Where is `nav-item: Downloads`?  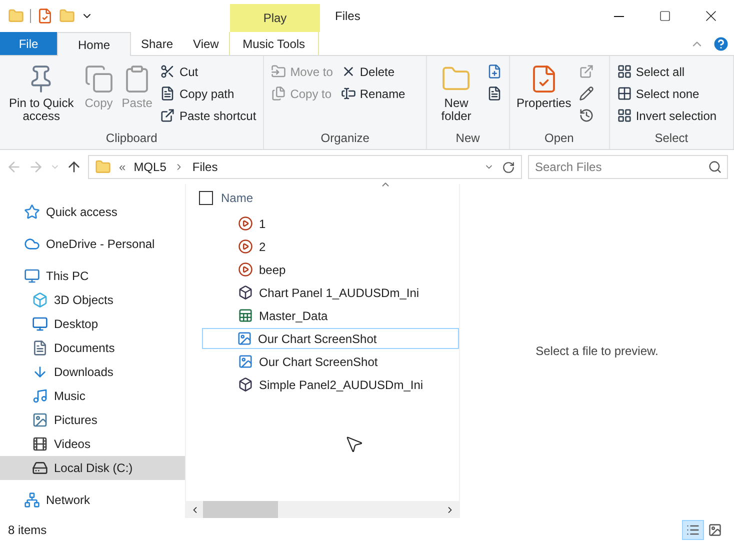 nav-item: Downloads is located at coordinates (92, 372).